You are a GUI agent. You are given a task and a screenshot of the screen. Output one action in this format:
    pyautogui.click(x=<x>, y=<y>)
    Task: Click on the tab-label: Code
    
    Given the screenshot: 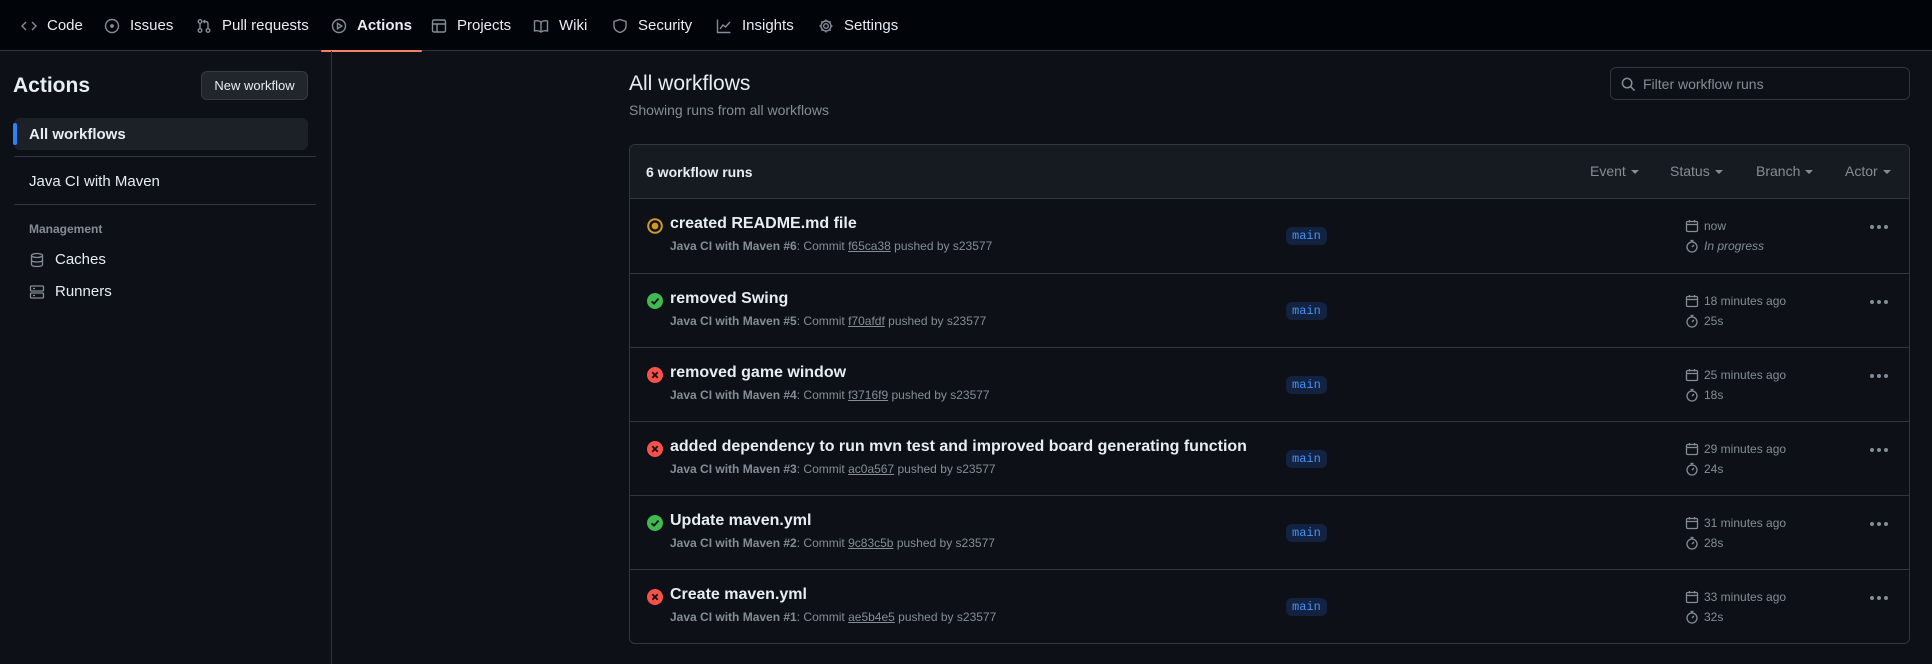 What is the action you would take?
    pyautogui.click(x=65, y=25)
    